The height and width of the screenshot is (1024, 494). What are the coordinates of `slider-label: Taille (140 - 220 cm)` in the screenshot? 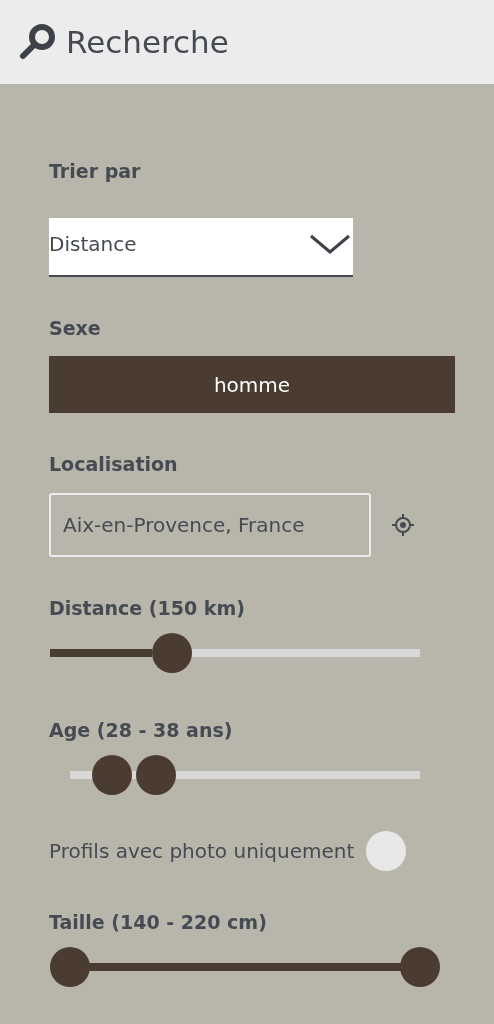 It's located at (158, 922).